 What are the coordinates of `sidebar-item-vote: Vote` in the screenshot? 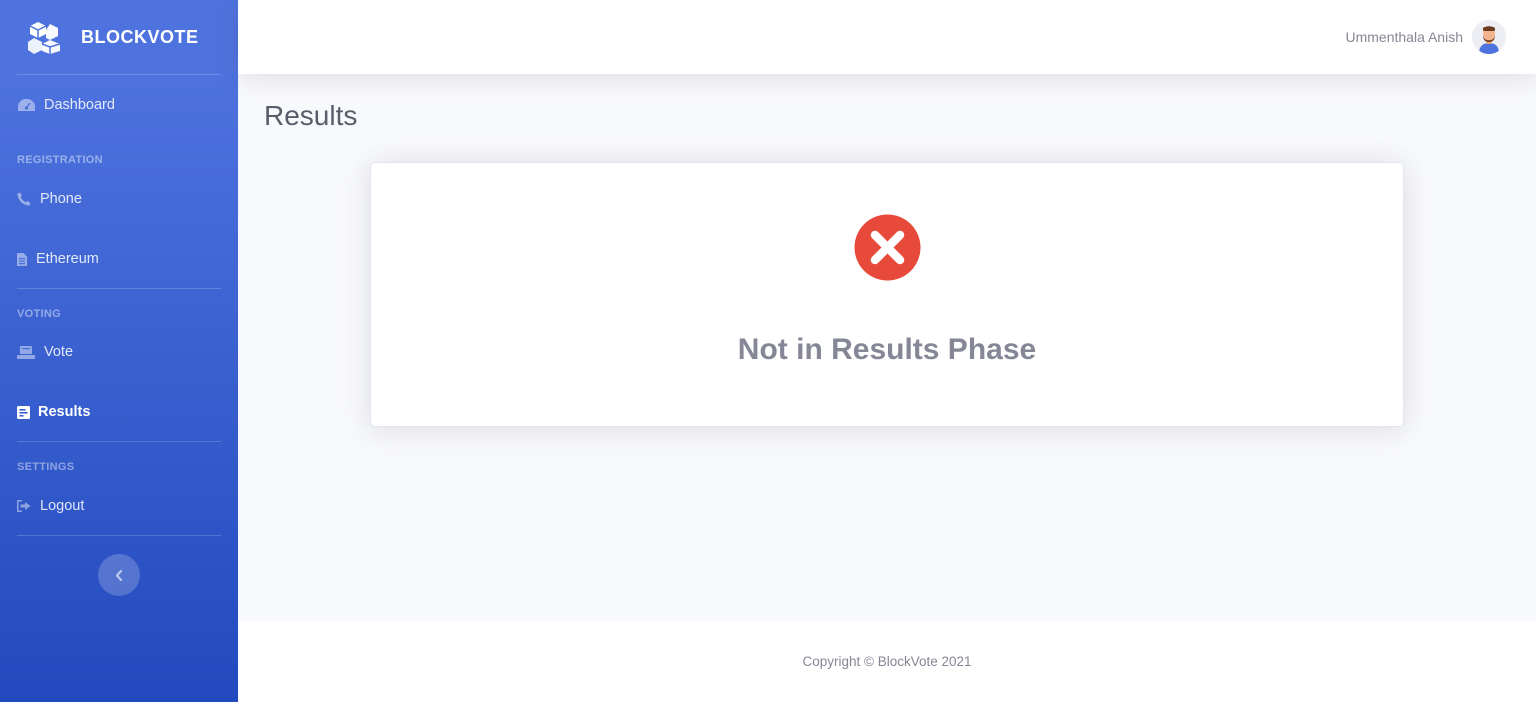 It's located at (45, 352).